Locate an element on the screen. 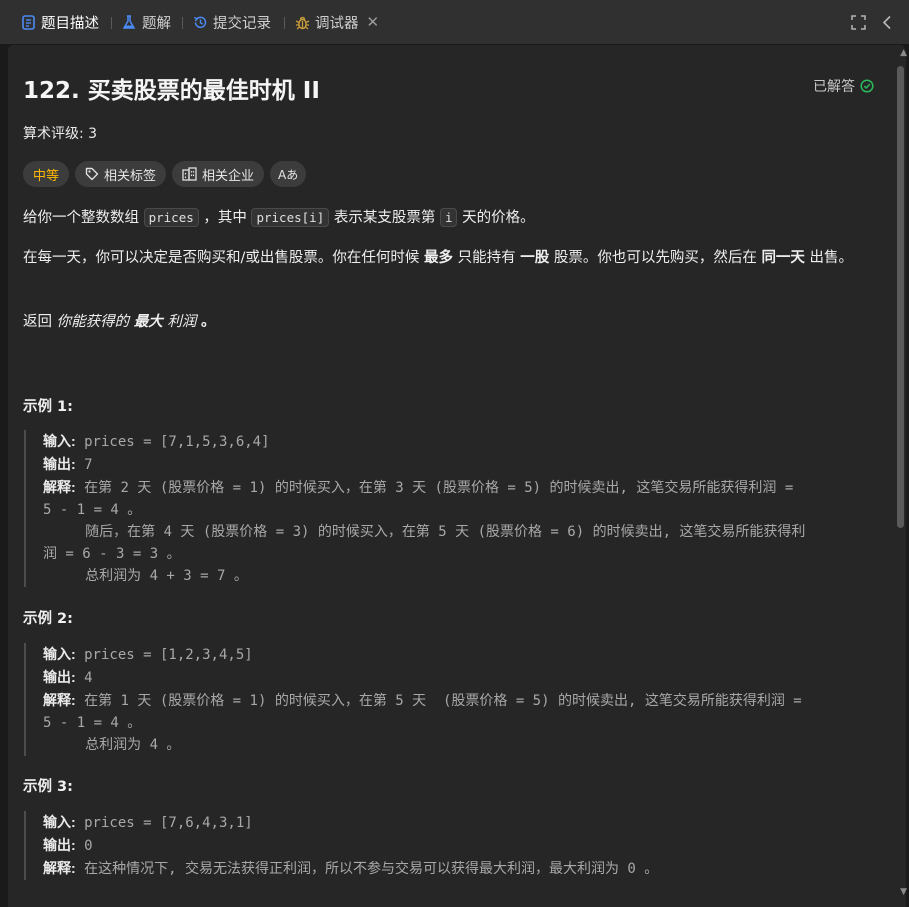  related-tags-button: 相关标签 is located at coordinates (121, 174).